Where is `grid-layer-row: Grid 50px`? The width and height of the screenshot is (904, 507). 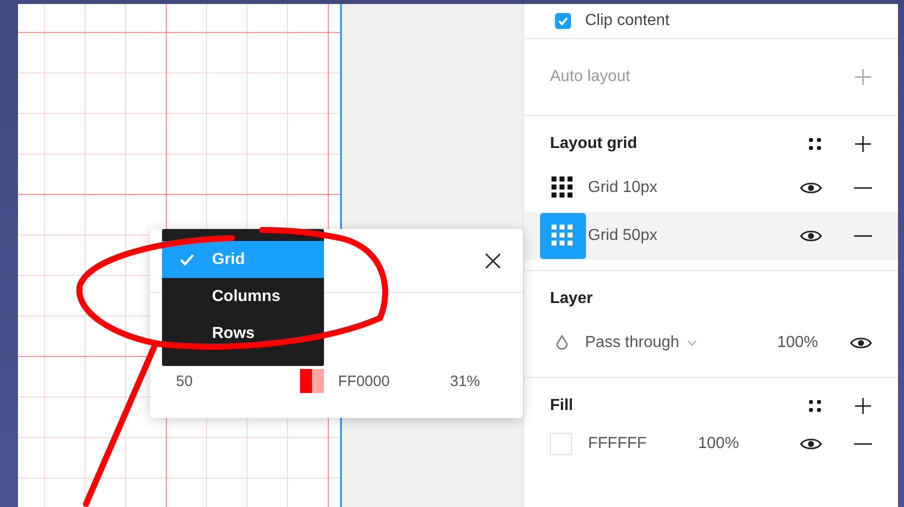 grid-layer-row: Grid 50px is located at coordinates (711, 236).